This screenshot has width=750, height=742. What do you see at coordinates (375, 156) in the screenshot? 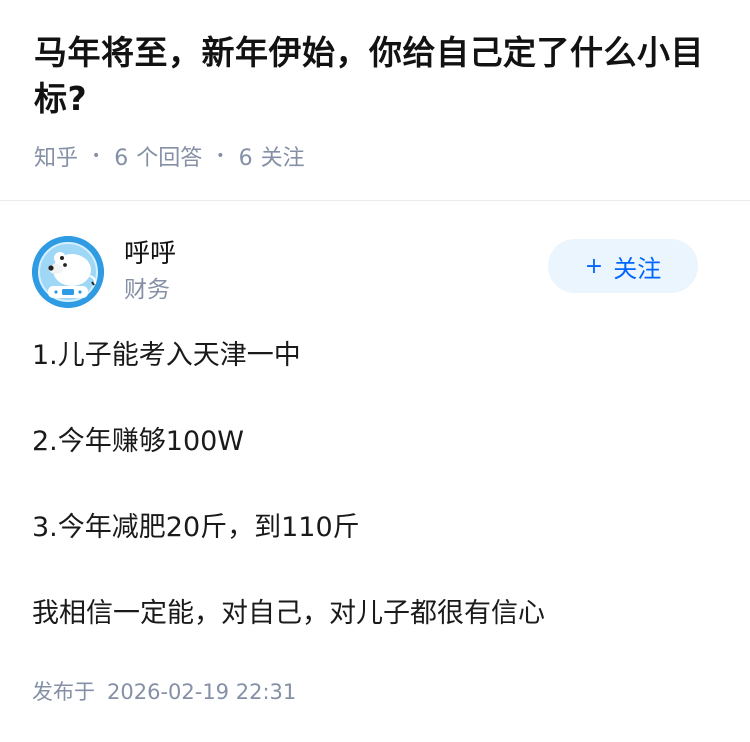
I see `question-meta: 知乎 • 6 个回答 • 6 关注` at bounding box center [375, 156].